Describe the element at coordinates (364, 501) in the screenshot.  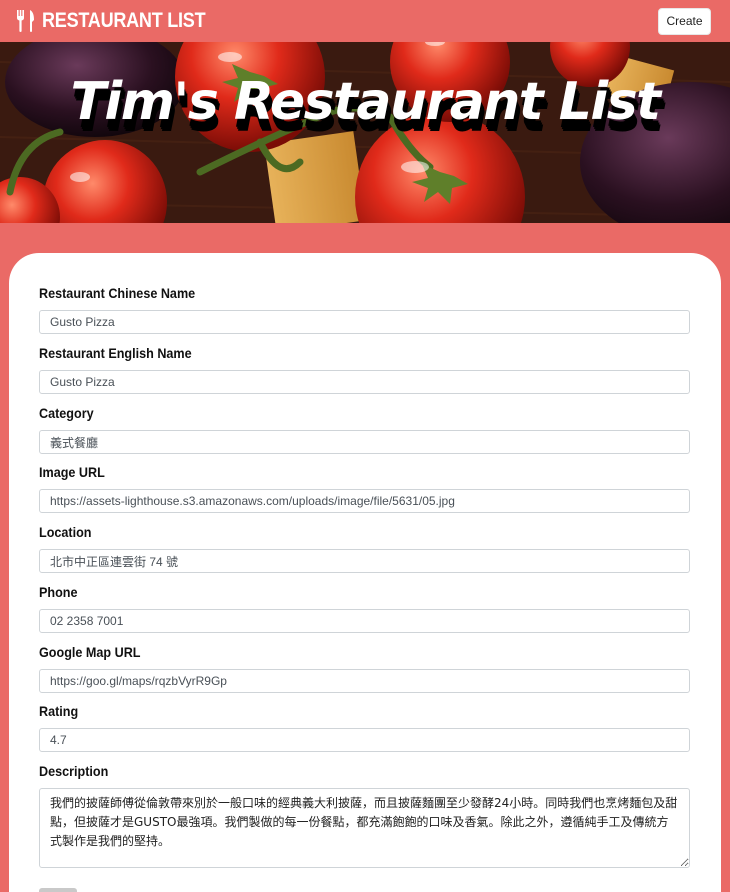
I see `image-url-input` at that location.